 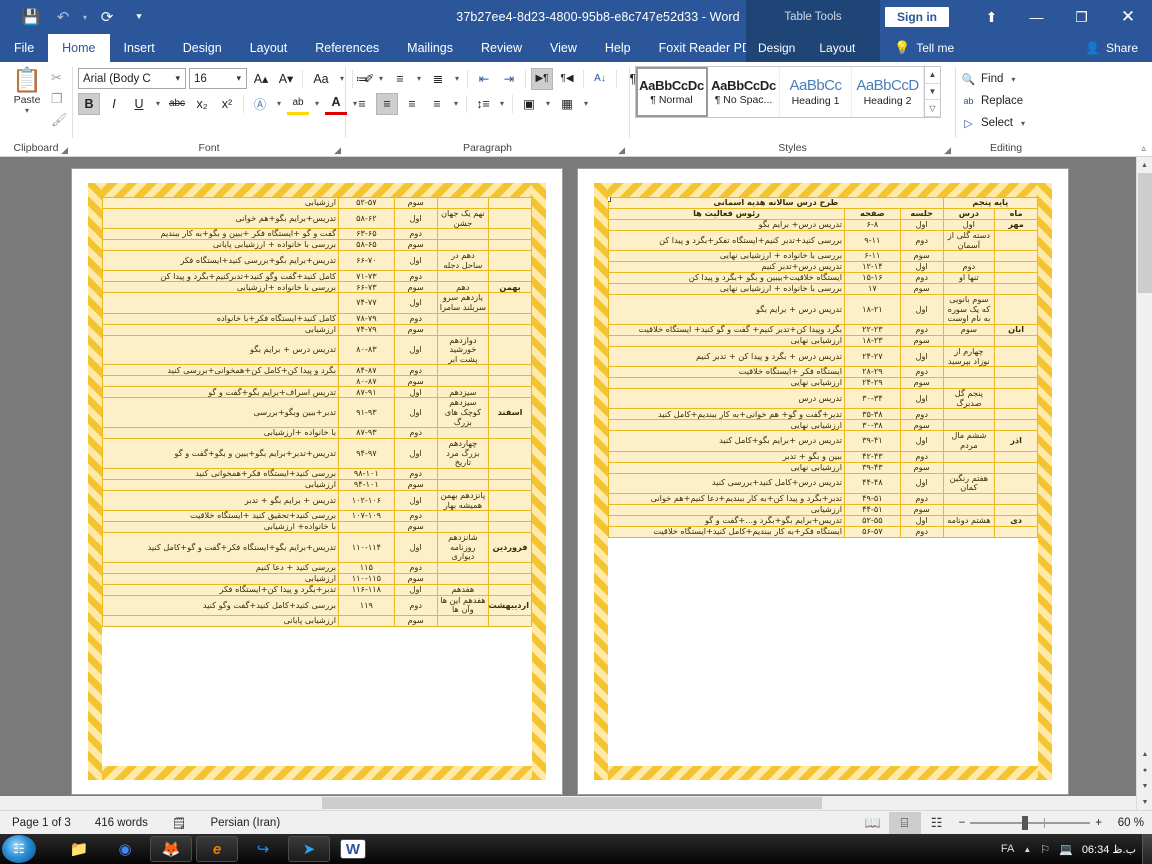 What do you see at coordinates (366, 500) in the screenshot?
I see `cell-pages: ۱۰۲-۱۰۶` at bounding box center [366, 500].